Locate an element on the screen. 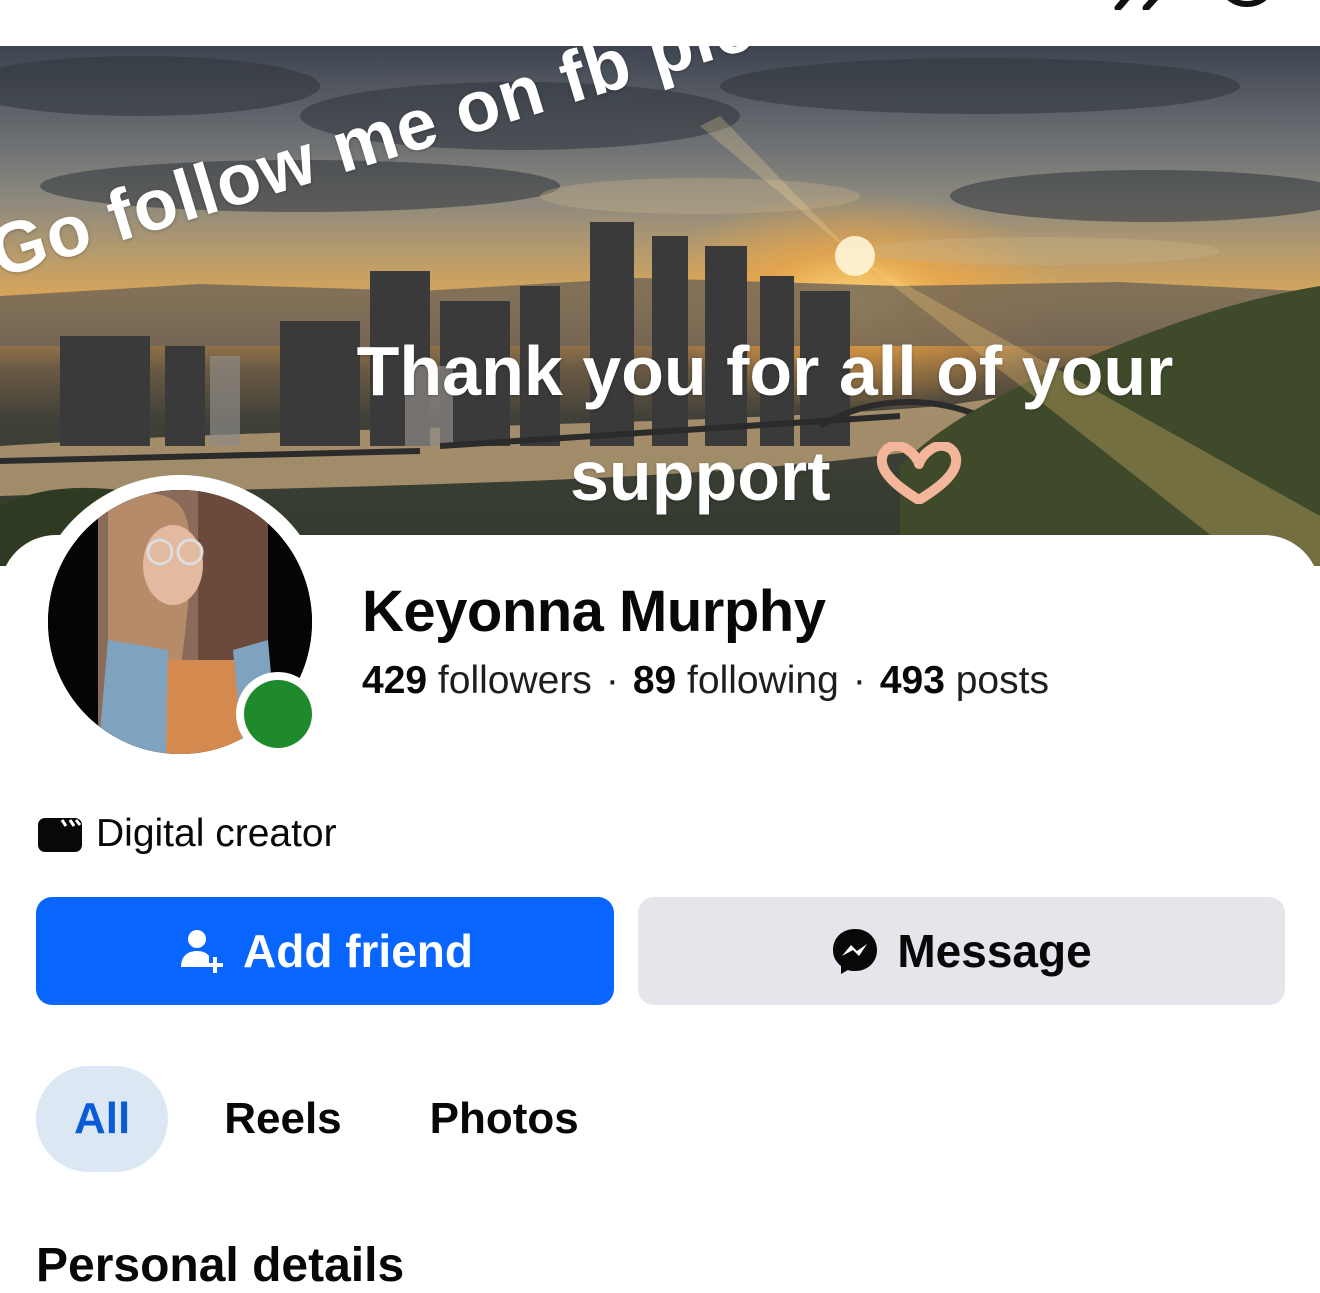 This screenshot has width=1320, height=1293. profile-stats: 429 followers · 89 following · 493 posts is located at coordinates (705, 681).